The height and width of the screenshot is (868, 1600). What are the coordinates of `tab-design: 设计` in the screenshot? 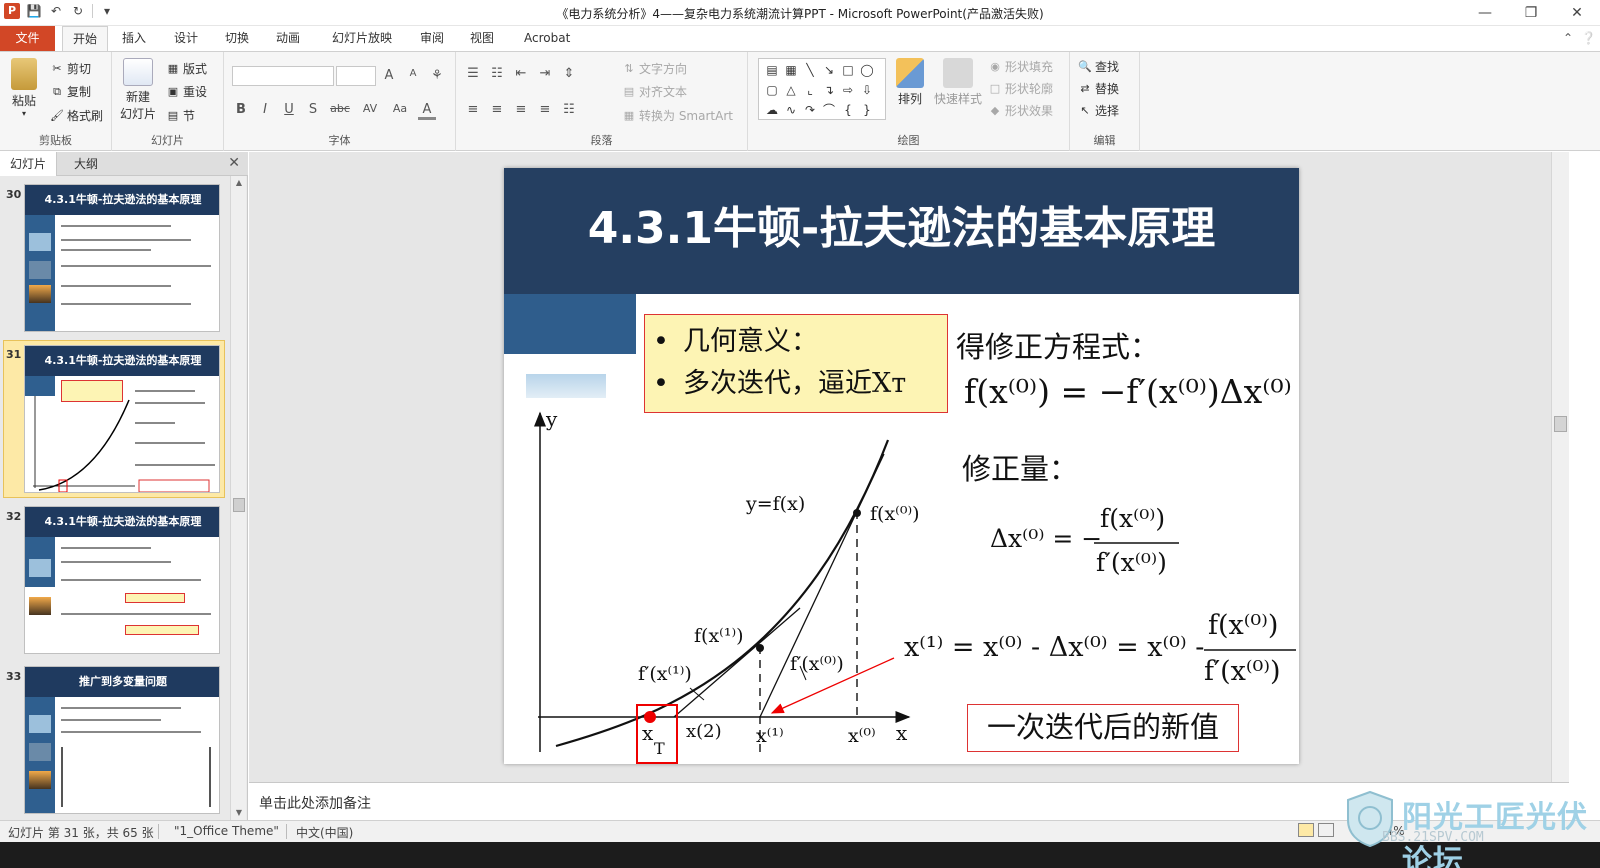 It's located at (186, 38).